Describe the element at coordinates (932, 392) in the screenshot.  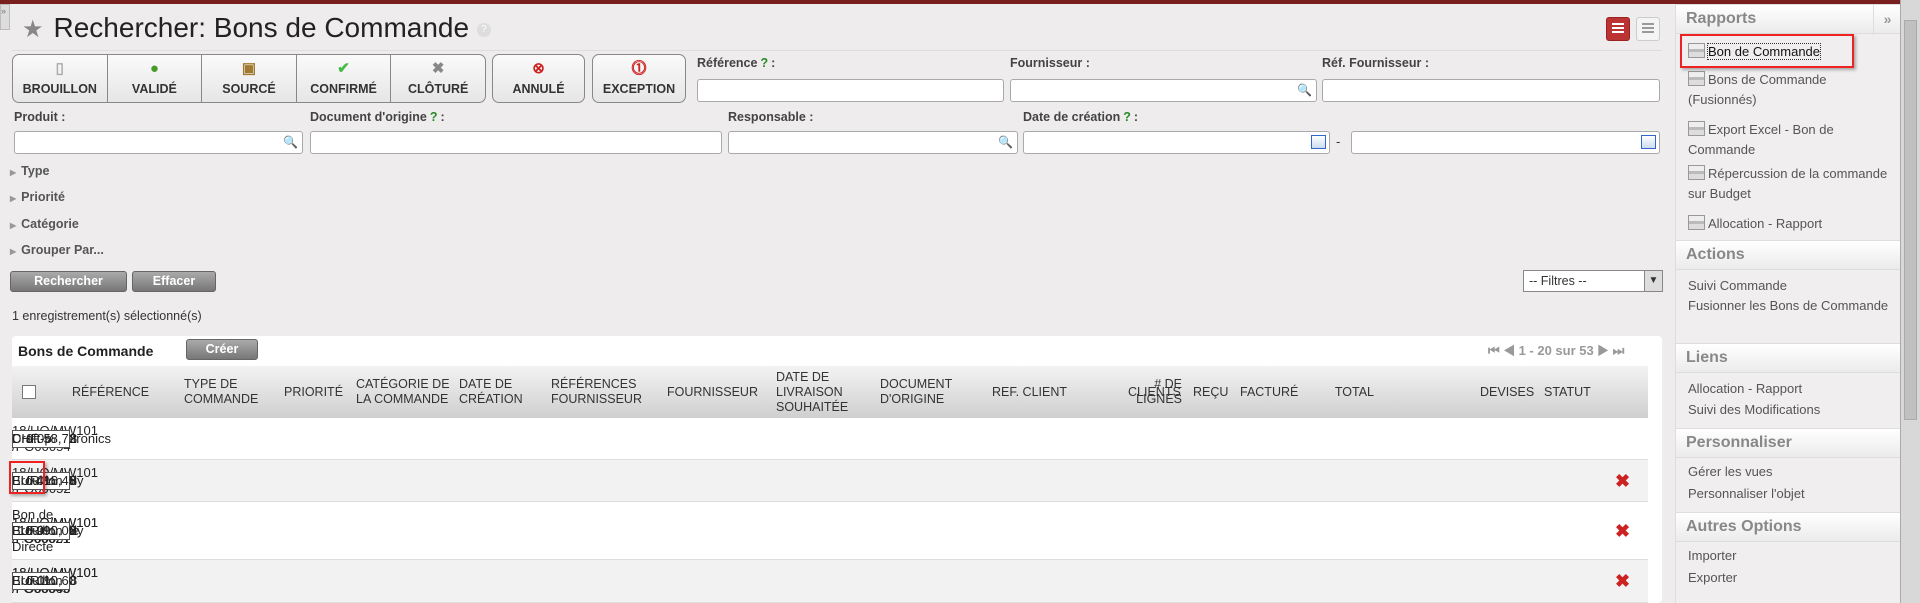
I see `column-header: Document d'origine` at that location.